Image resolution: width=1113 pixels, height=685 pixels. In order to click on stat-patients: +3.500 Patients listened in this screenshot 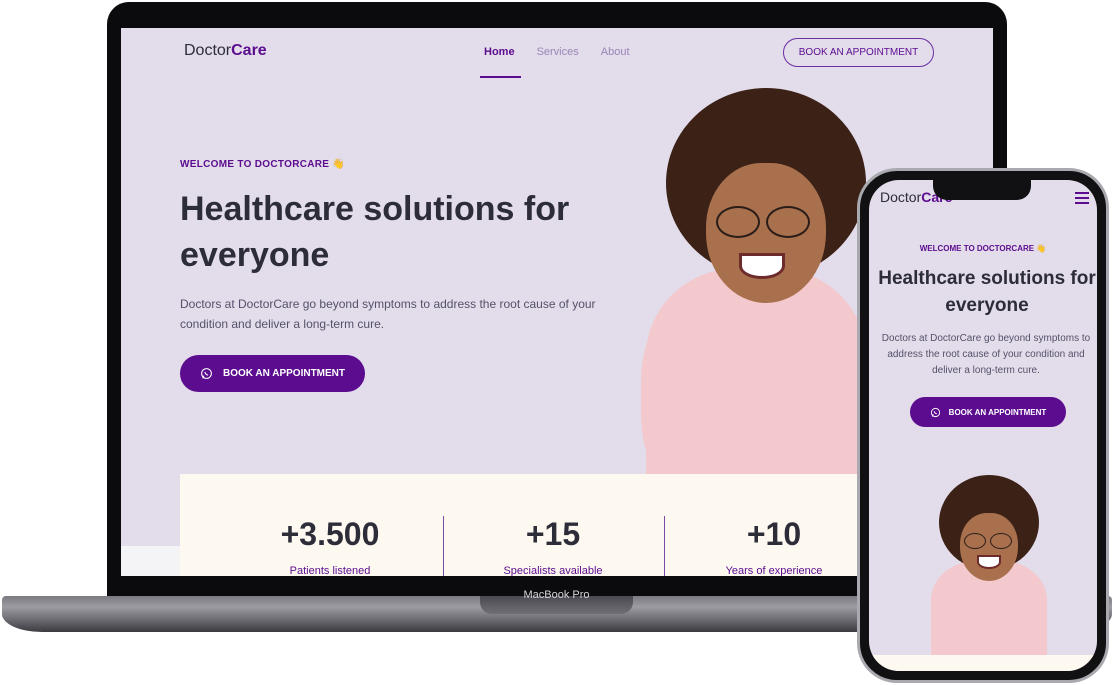, I will do `click(330, 546)`.